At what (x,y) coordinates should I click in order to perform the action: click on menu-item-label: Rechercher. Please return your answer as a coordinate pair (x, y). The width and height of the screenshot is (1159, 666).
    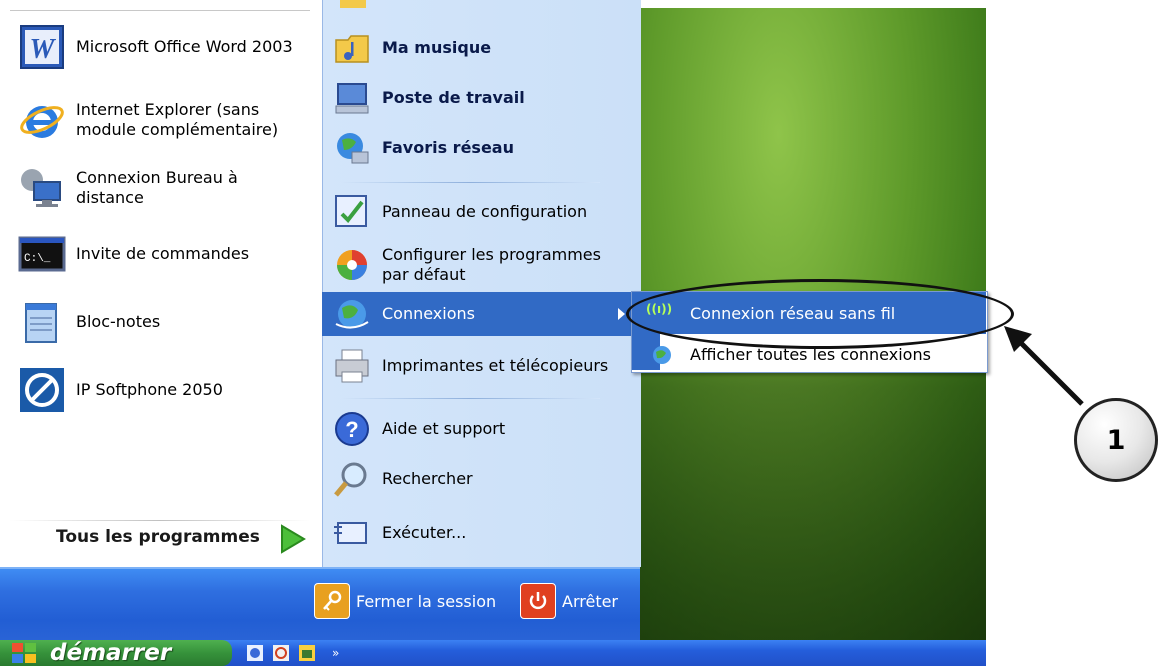
    Looking at the image, I should click on (427, 478).